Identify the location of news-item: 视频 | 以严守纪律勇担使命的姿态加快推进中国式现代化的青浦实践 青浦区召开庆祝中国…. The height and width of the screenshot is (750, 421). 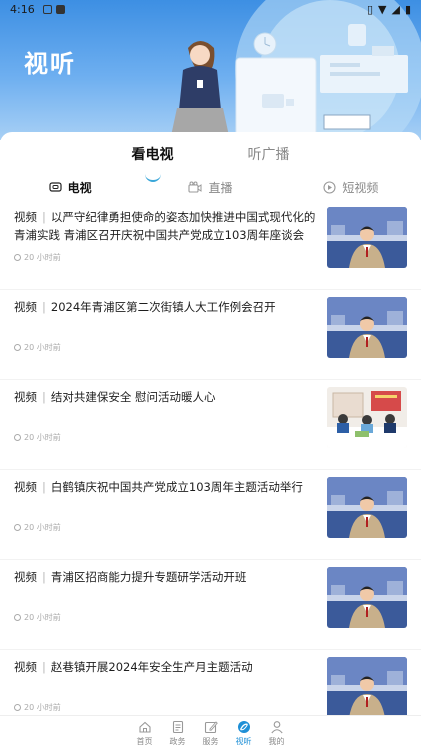
(210, 245).